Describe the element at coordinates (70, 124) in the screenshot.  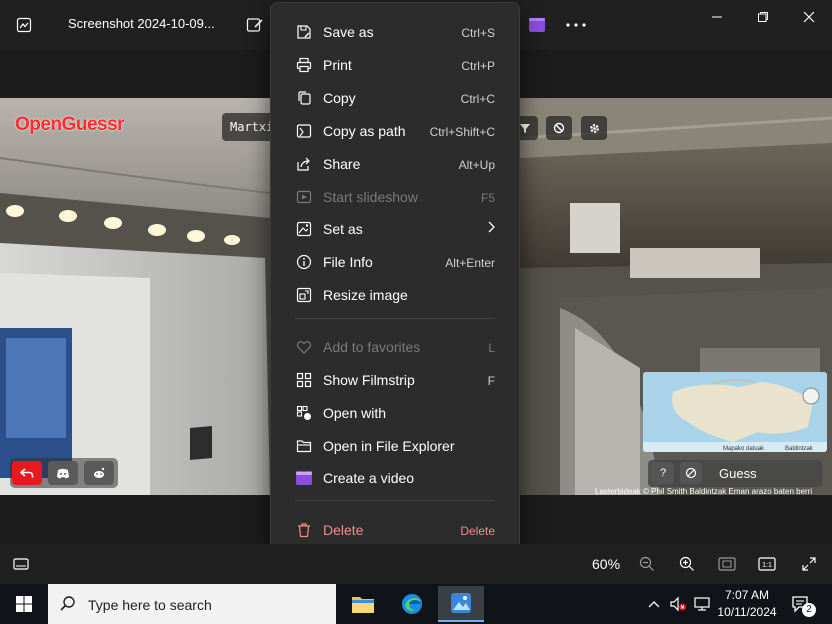
I see `opengussr-logo: OpenGuessr` at that location.